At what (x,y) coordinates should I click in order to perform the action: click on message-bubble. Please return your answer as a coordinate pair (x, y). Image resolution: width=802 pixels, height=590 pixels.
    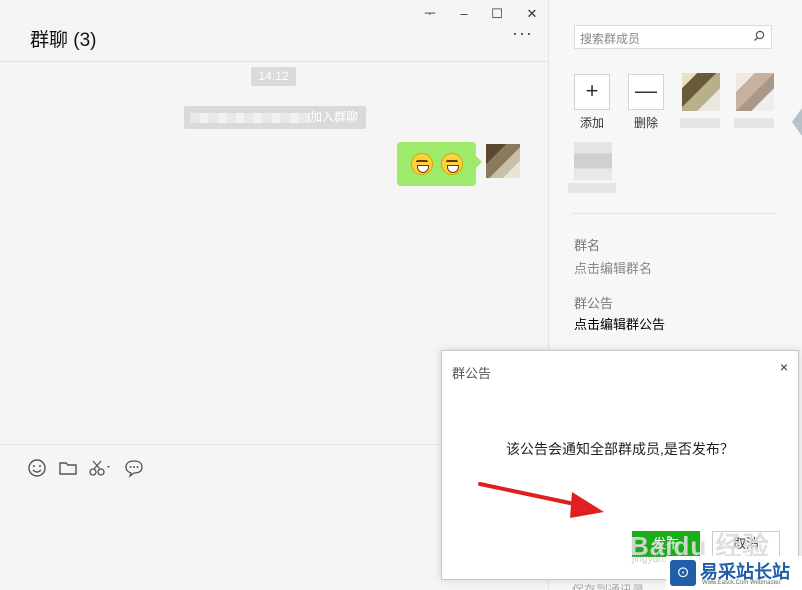
    Looking at the image, I should click on (439, 164).